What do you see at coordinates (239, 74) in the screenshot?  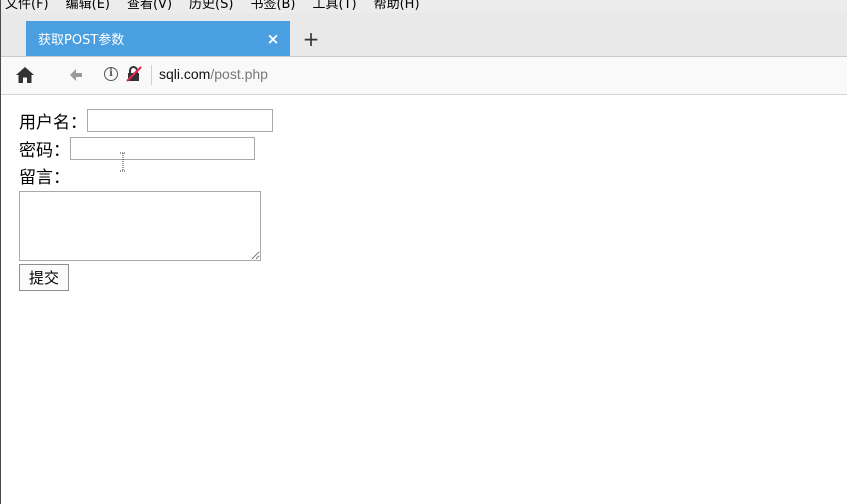 I see `url-path: /post.php` at bounding box center [239, 74].